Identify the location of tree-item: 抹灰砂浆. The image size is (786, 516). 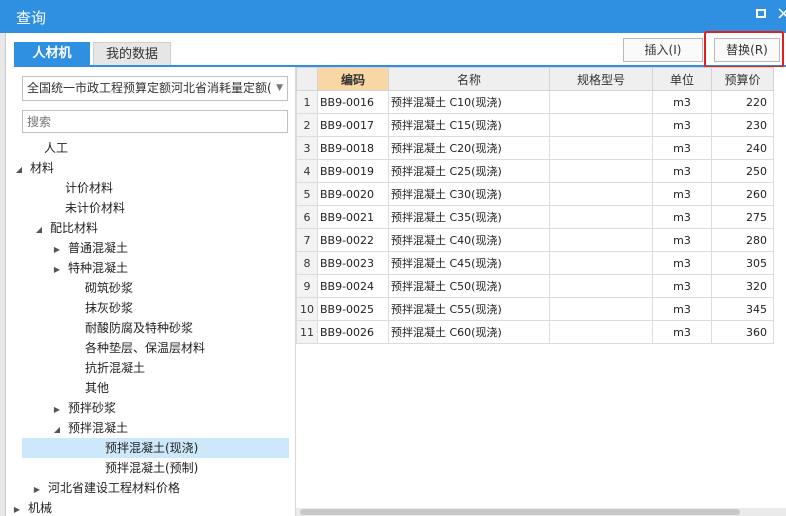
(109, 308).